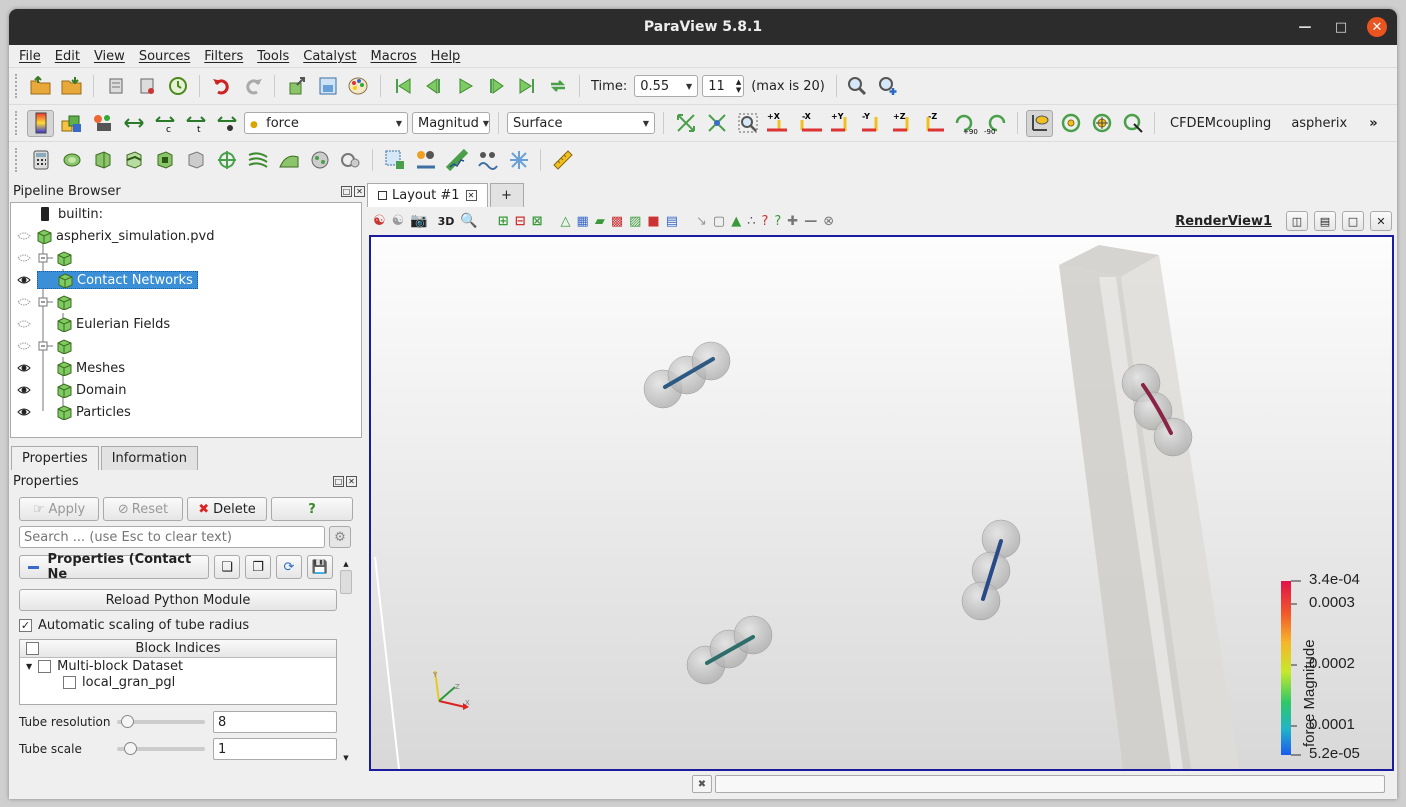  I want to click on minimize-icon: —, so click(1305, 27).